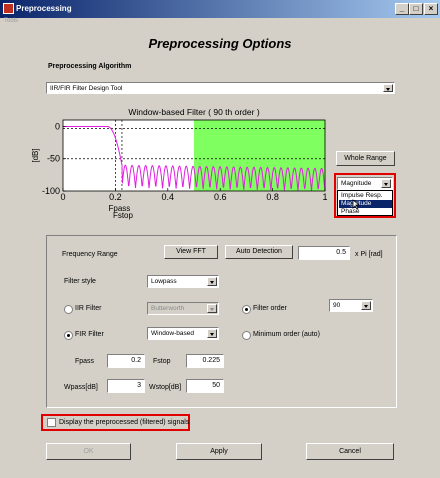 This screenshot has width=440, height=478. Describe the element at coordinates (431, 9) in the screenshot. I see `close-button: ×` at that location.